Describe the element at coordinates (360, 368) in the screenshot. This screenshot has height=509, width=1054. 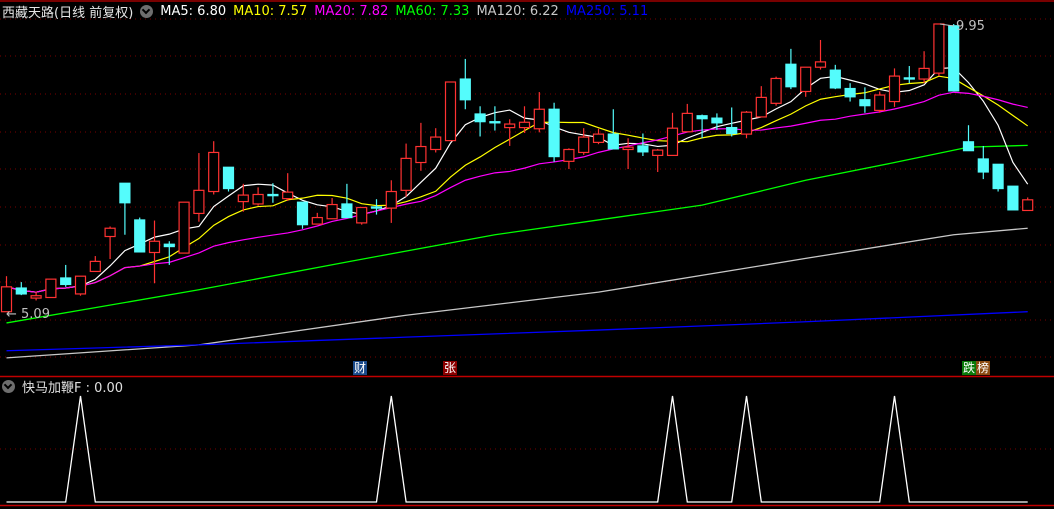
I see `finance-tag: 财` at that location.